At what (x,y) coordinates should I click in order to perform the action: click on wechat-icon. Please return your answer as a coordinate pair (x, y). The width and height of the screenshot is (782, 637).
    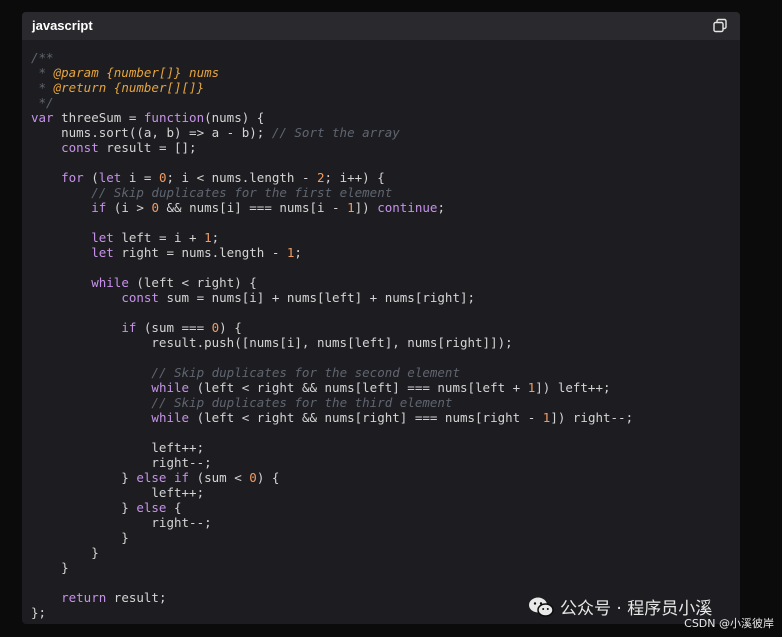
    Looking at the image, I should click on (541, 607).